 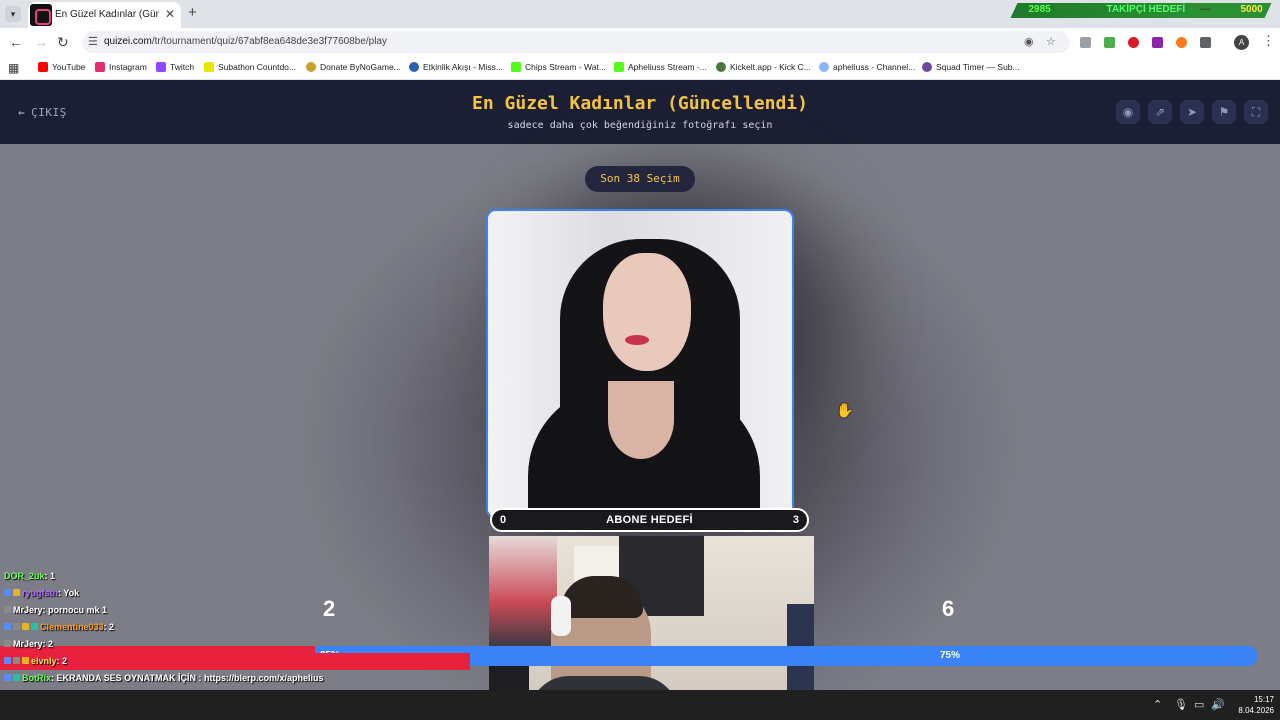 What do you see at coordinates (1251, 9) in the screenshot?
I see `follower-goal-target: 5000` at bounding box center [1251, 9].